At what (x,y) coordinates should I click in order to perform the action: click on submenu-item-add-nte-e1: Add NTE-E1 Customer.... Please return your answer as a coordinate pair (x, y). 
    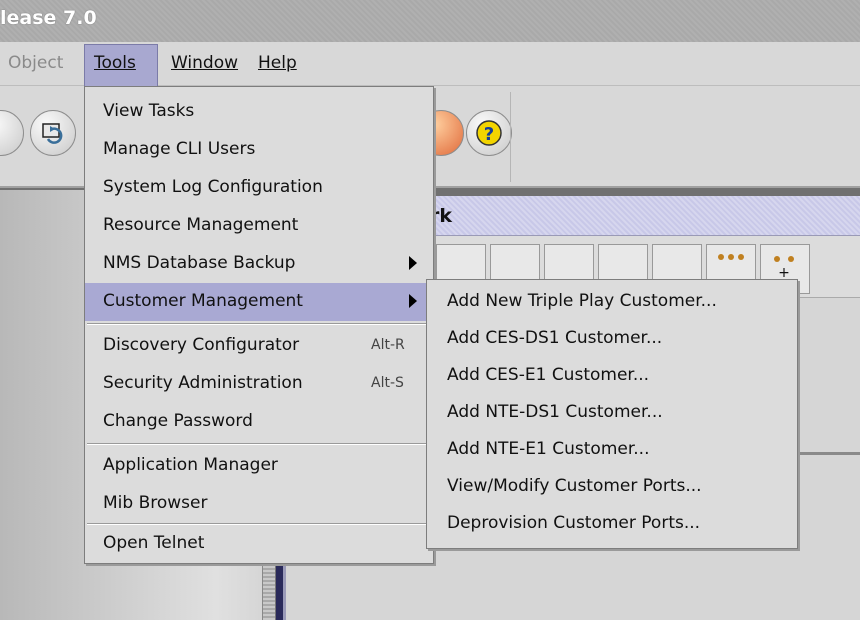
    Looking at the image, I should click on (612, 450).